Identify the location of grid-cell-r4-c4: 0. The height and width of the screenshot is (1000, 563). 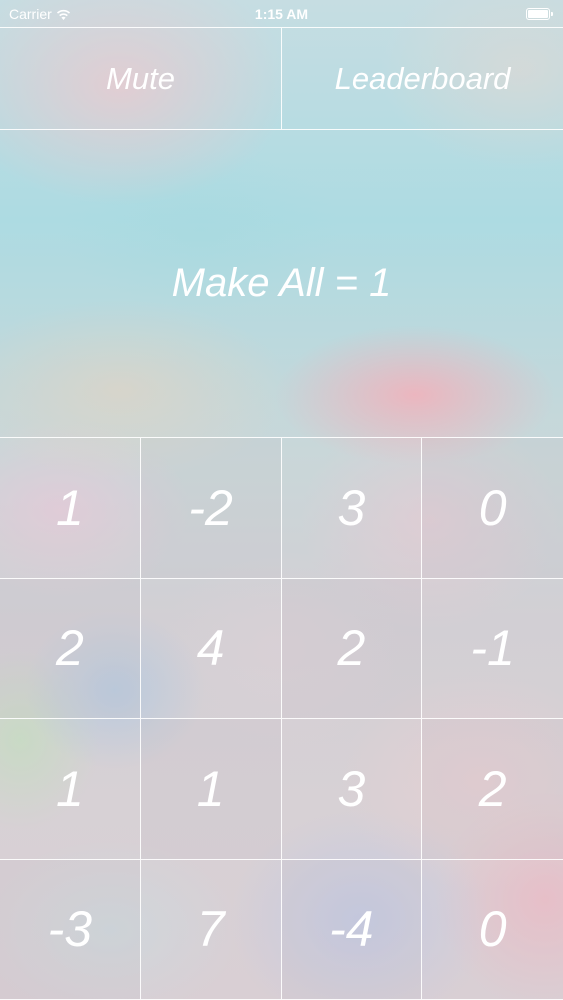
(492, 930).